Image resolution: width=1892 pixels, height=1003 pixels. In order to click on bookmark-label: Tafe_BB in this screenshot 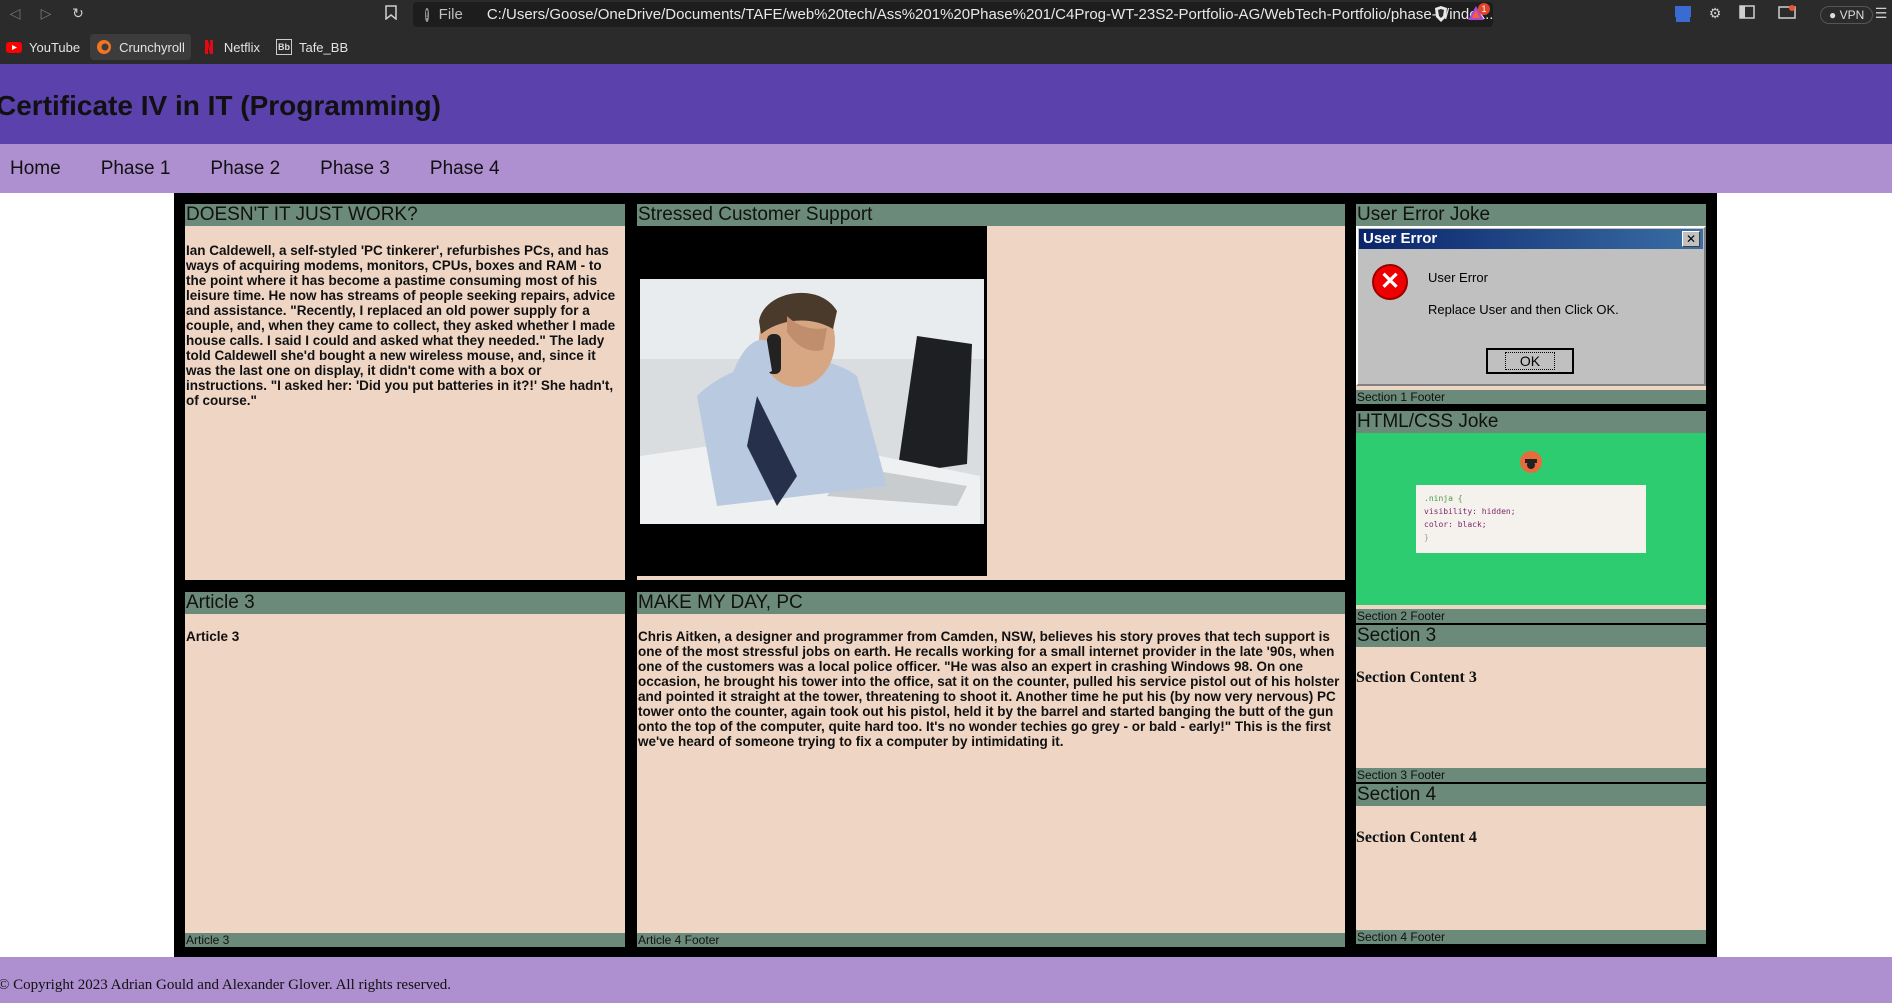, I will do `click(323, 47)`.